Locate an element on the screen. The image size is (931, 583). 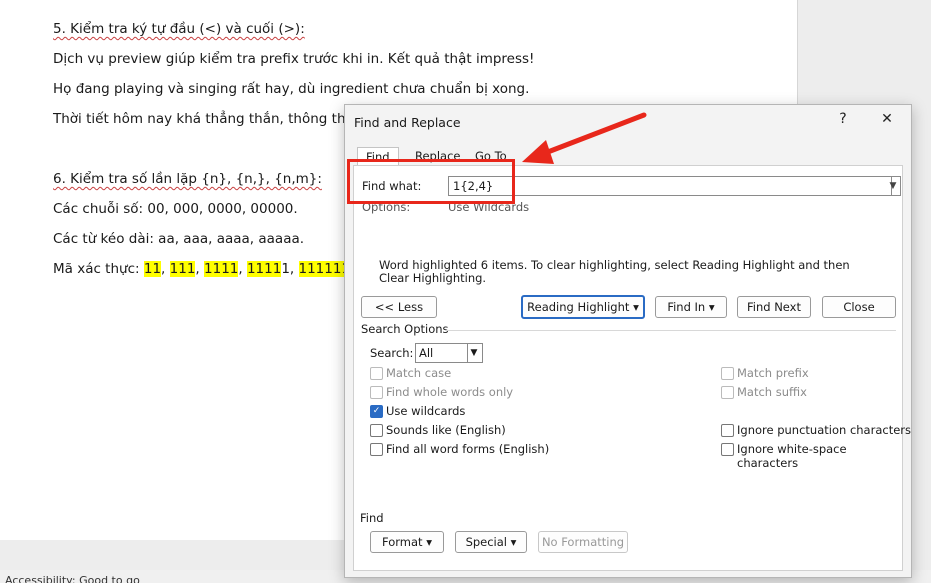
special-button: Special ▾ is located at coordinates (491, 542).